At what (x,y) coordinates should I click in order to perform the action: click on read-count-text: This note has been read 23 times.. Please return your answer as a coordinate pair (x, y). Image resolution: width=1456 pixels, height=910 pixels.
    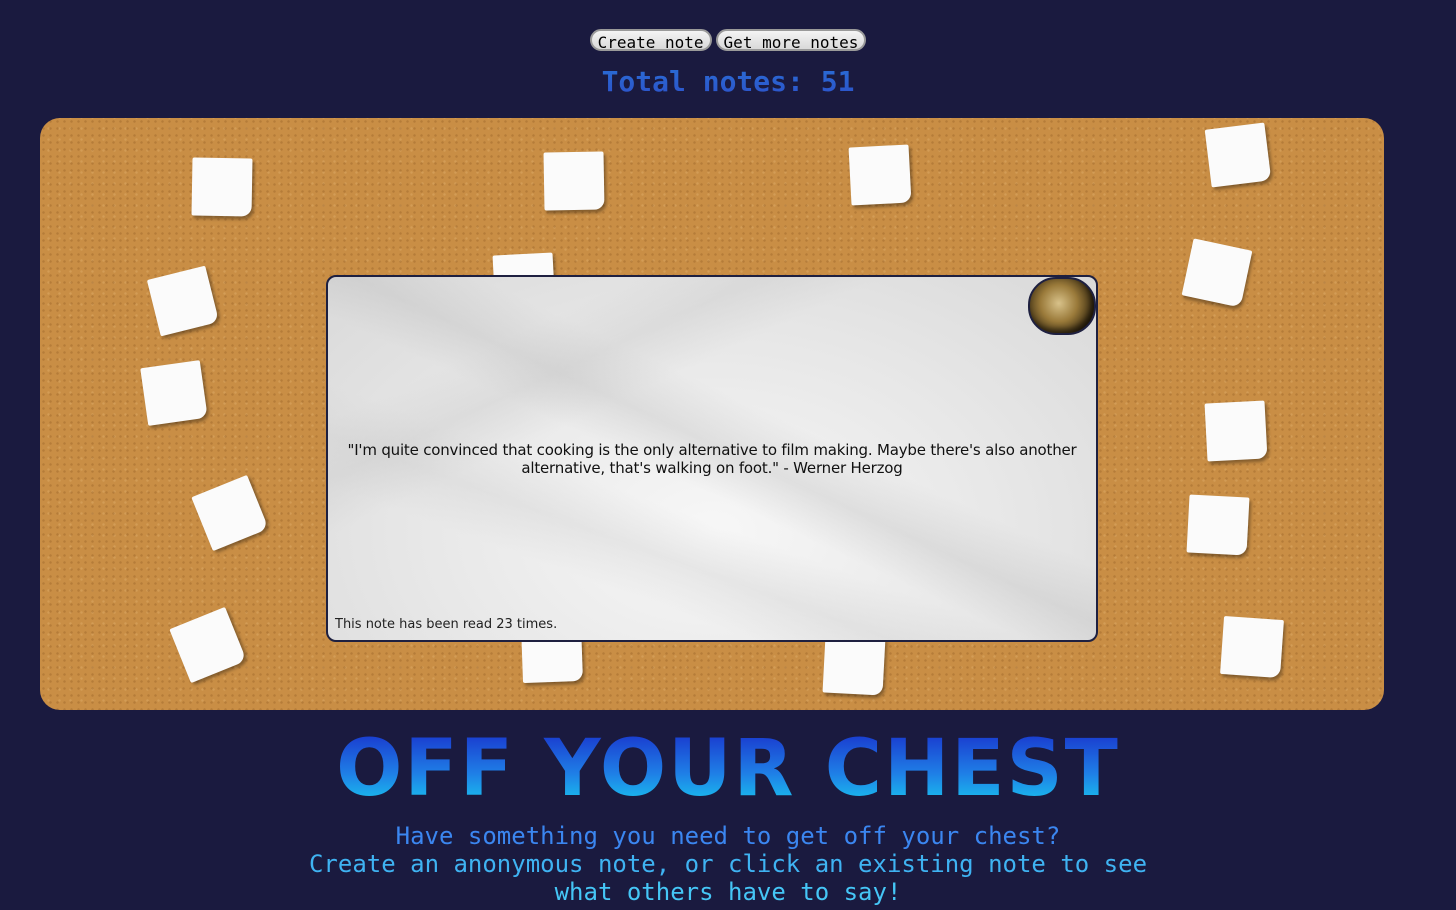
    Looking at the image, I should click on (446, 624).